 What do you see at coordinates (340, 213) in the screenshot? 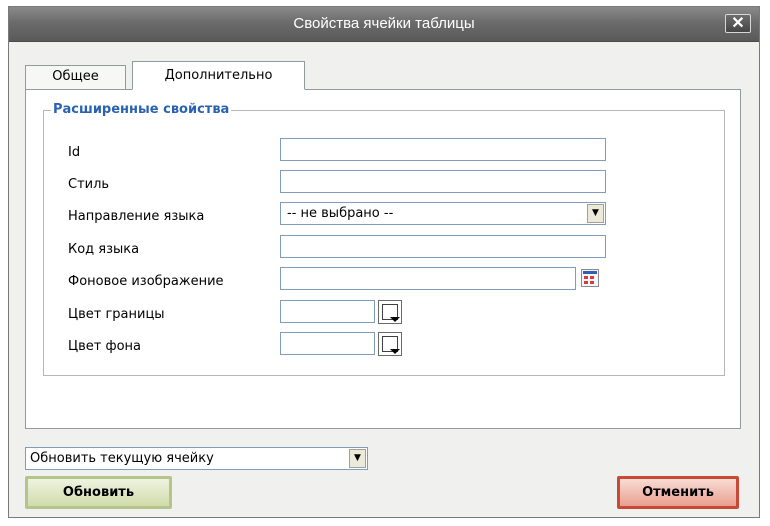
I see `language-direction-value: -- не выбрано --` at bounding box center [340, 213].